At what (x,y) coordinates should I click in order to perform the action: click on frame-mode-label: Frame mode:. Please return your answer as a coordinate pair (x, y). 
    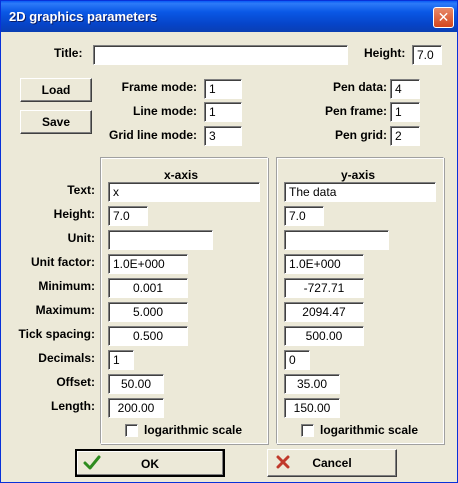
    Looking at the image, I should click on (159, 87).